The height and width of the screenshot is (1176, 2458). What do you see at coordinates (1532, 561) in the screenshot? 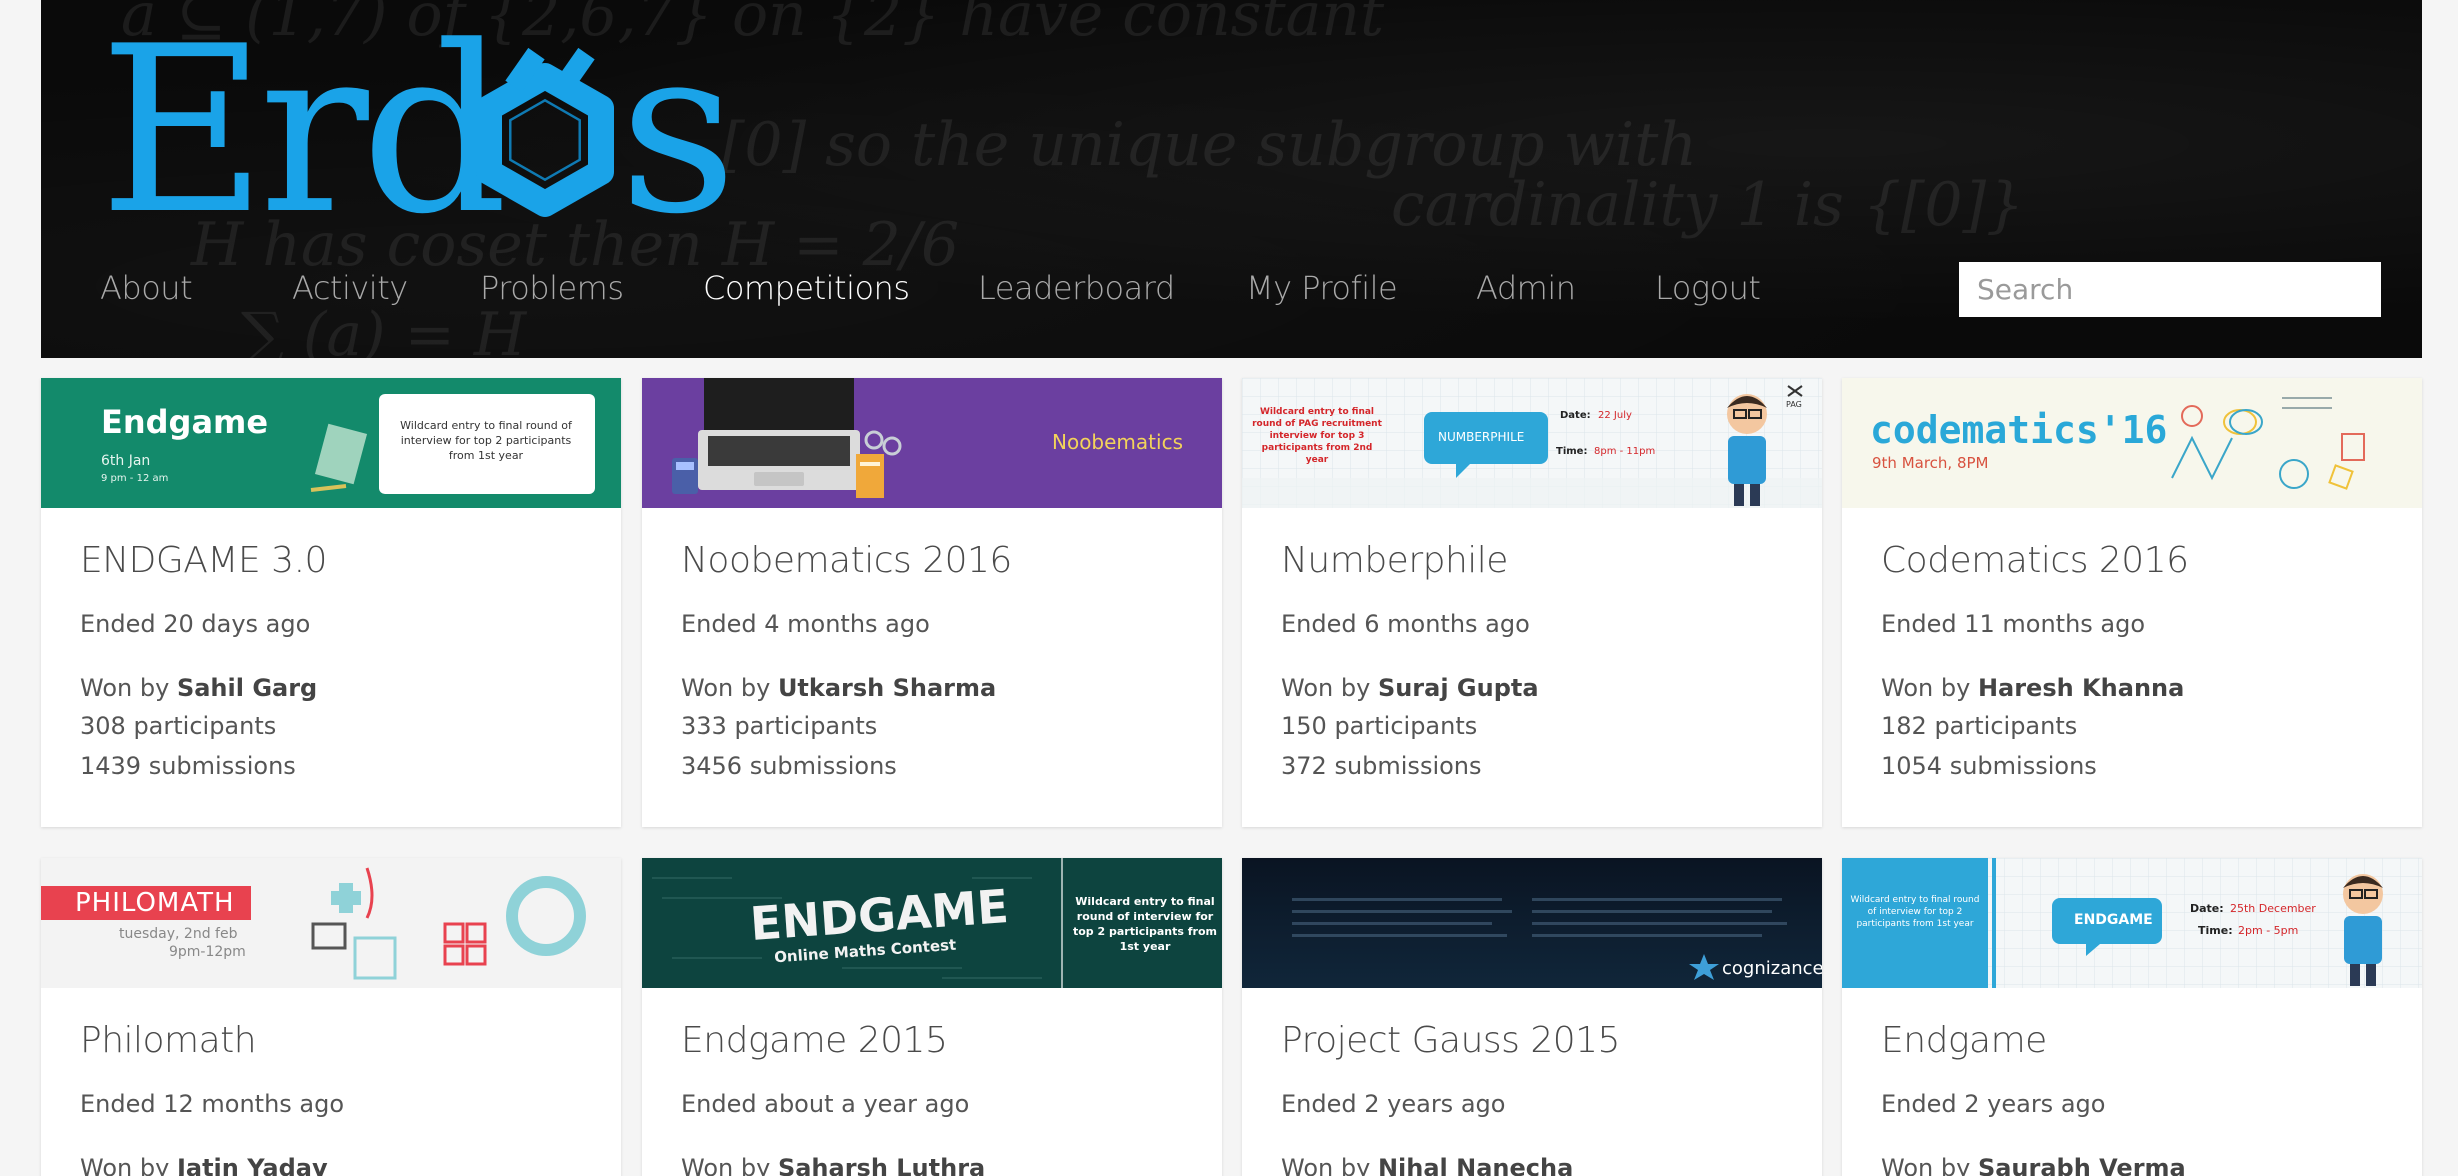
I see `competition-title: Numberphile` at bounding box center [1532, 561].